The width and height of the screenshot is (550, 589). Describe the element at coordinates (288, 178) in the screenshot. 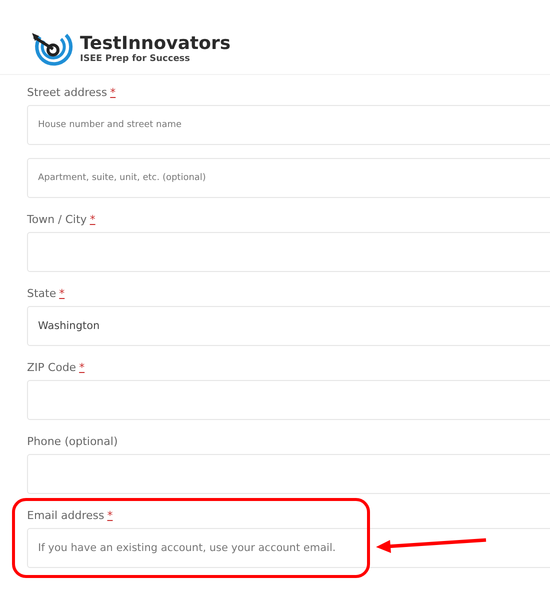

I see `input-field: Apartment, suite, unit, etc. (optional)` at that location.